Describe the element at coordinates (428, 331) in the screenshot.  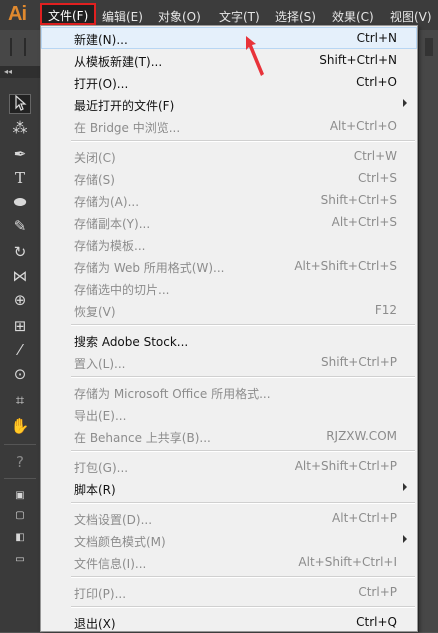
I see `right-panel-strip` at that location.